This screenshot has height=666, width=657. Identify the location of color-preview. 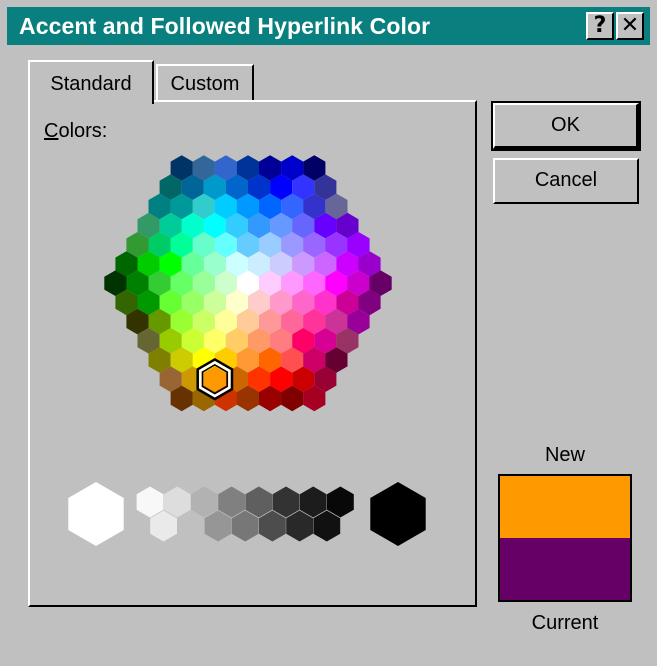
(565, 538).